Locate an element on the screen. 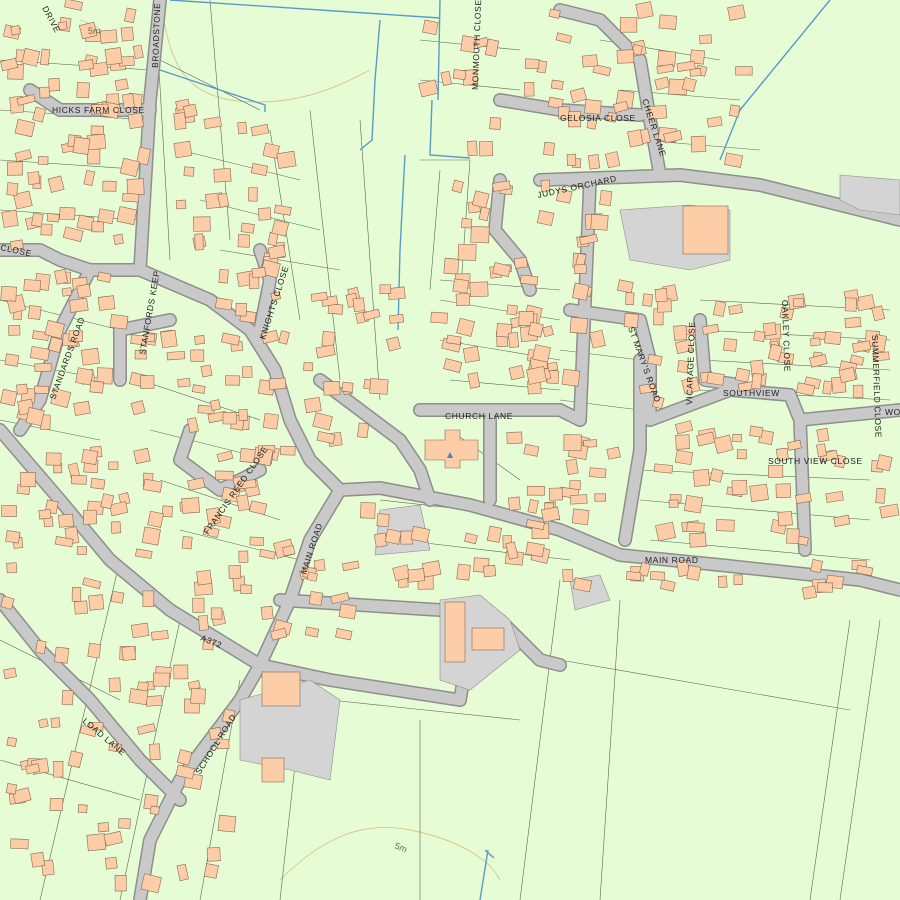 The image size is (900, 900). label-wo: WO is located at coordinates (892, 412).